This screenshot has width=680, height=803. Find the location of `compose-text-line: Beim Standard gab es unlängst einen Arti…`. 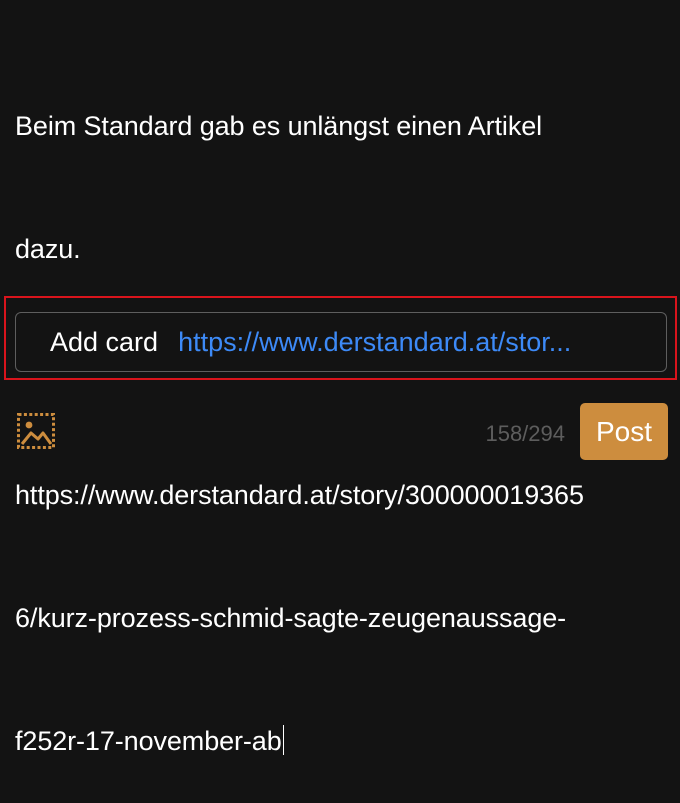

compose-text-line: Beim Standard gab es unlängst einen Arti… is located at coordinates (279, 126).